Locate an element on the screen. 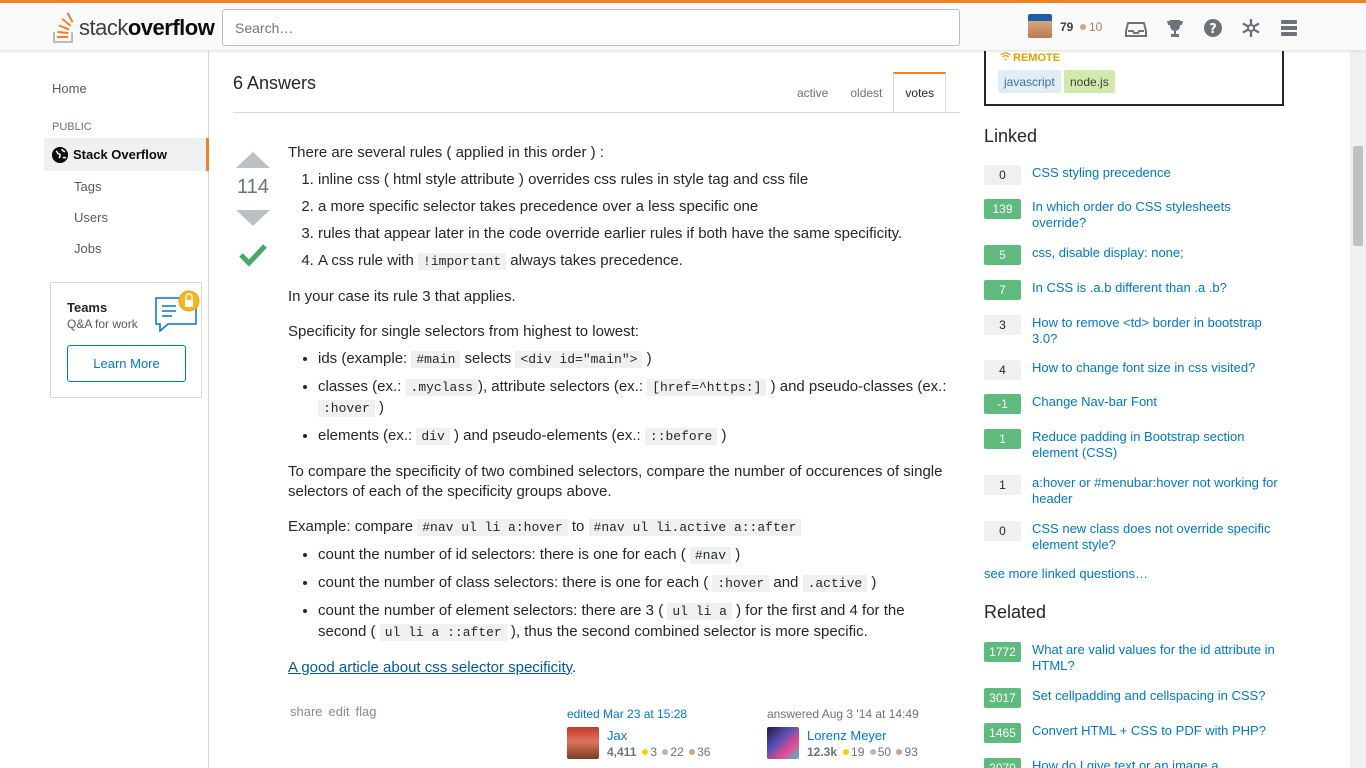  nav-stack-overflow: Stack Overflow is located at coordinates (126, 154).